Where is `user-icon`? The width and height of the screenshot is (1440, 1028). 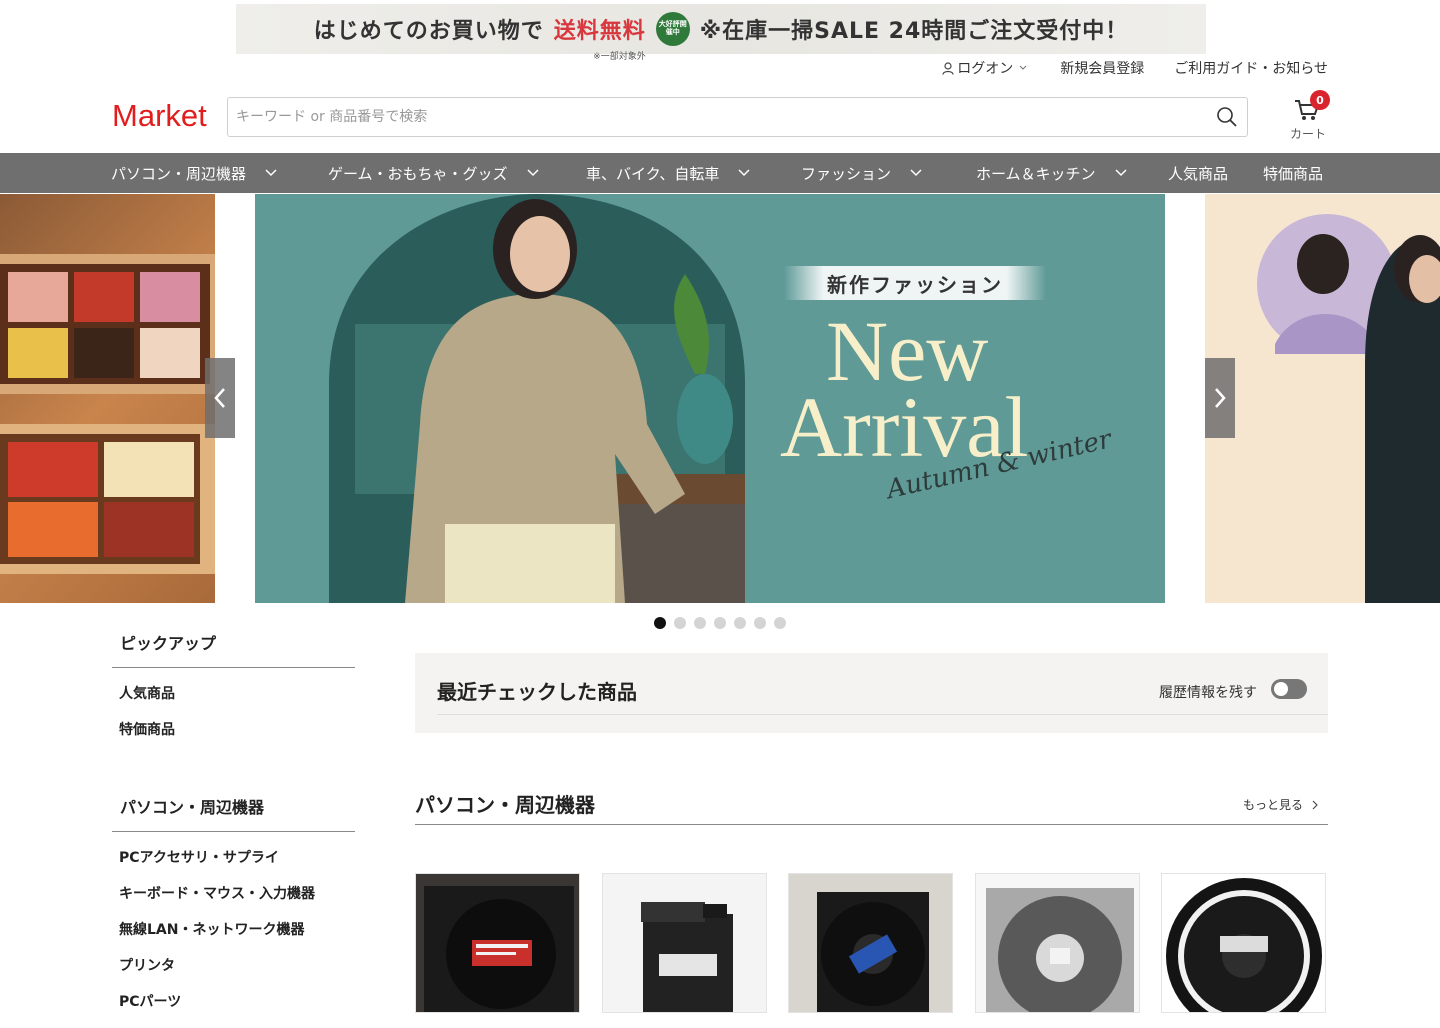
user-icon is located at coordinates (948, 68).